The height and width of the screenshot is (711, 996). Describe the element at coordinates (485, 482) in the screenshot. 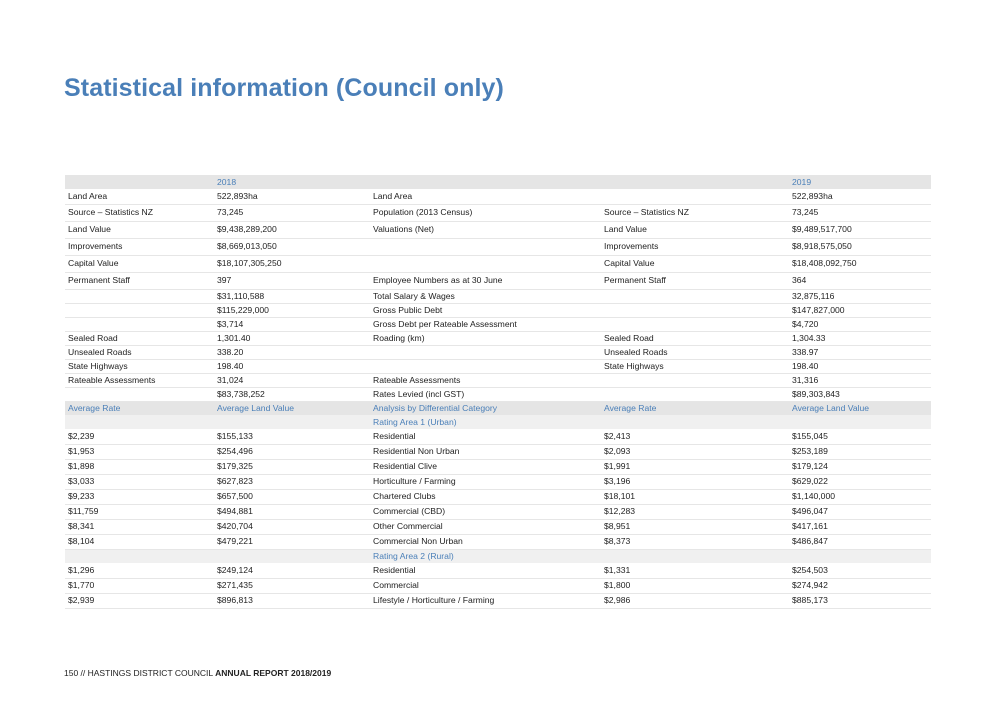

I see `rating-cell: Horticulture / Farming` at that location.